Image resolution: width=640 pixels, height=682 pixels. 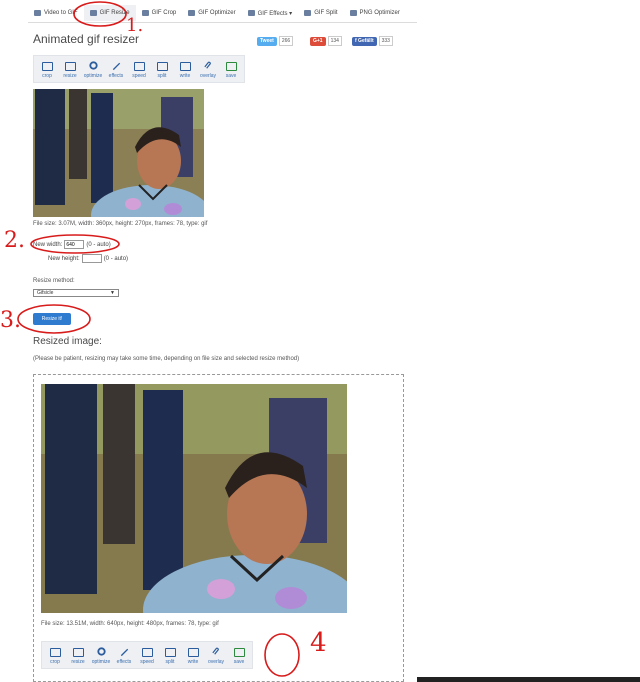 I want to click on height-input, so click(x=91, y=258).